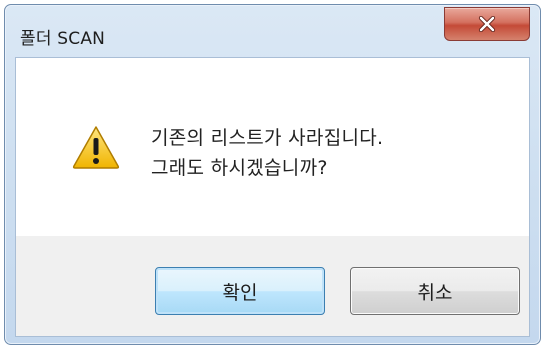  Describe the element at coordinates (267, 153) in the screenshot. I see `message-text: 기존의 리스트가 사라집니다. 그래도 하시겠습니까?` at that location.